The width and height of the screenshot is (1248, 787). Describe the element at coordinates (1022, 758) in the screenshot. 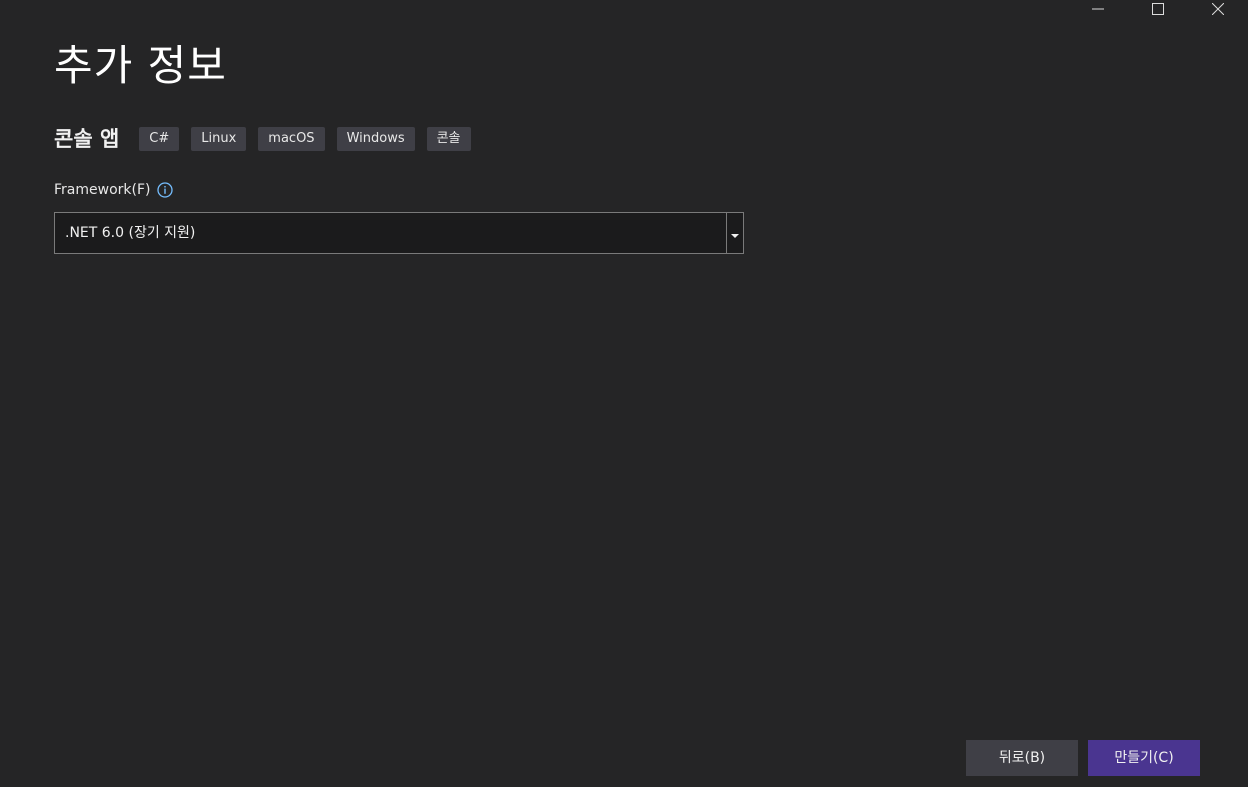

I see `back-button: 뒤로(B)` at that location.